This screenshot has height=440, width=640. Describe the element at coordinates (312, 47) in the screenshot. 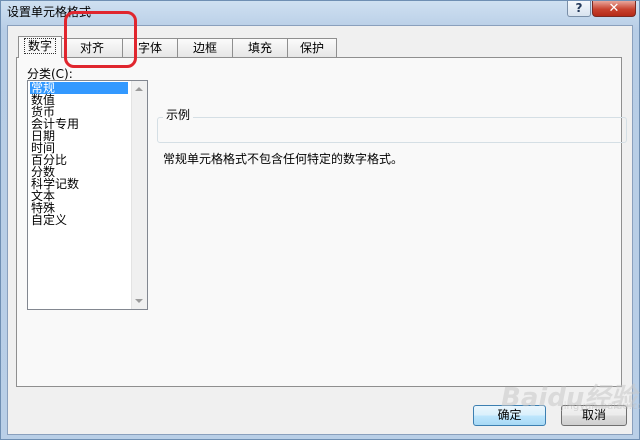

I see `tab-protection: 保护` at that location.